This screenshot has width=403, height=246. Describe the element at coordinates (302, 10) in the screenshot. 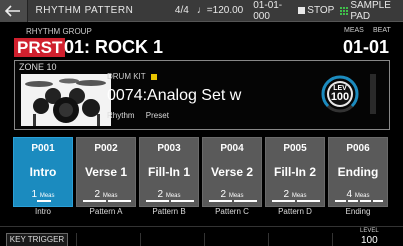

I see `stop-icon` at that location.